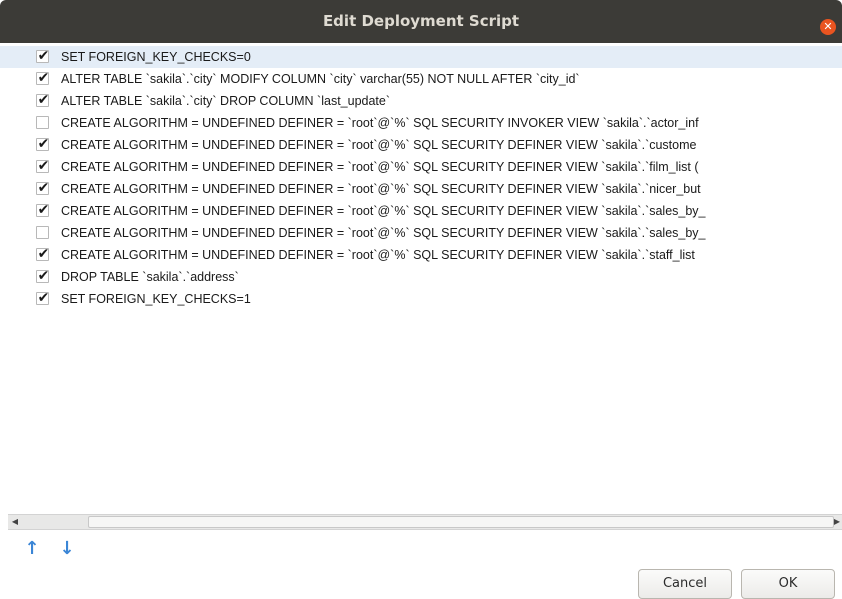 The width and height of the screenshot is (842, 599). I want to click on statement-text: DROP TABLE `sakila`.`address`, so click(150, 277).